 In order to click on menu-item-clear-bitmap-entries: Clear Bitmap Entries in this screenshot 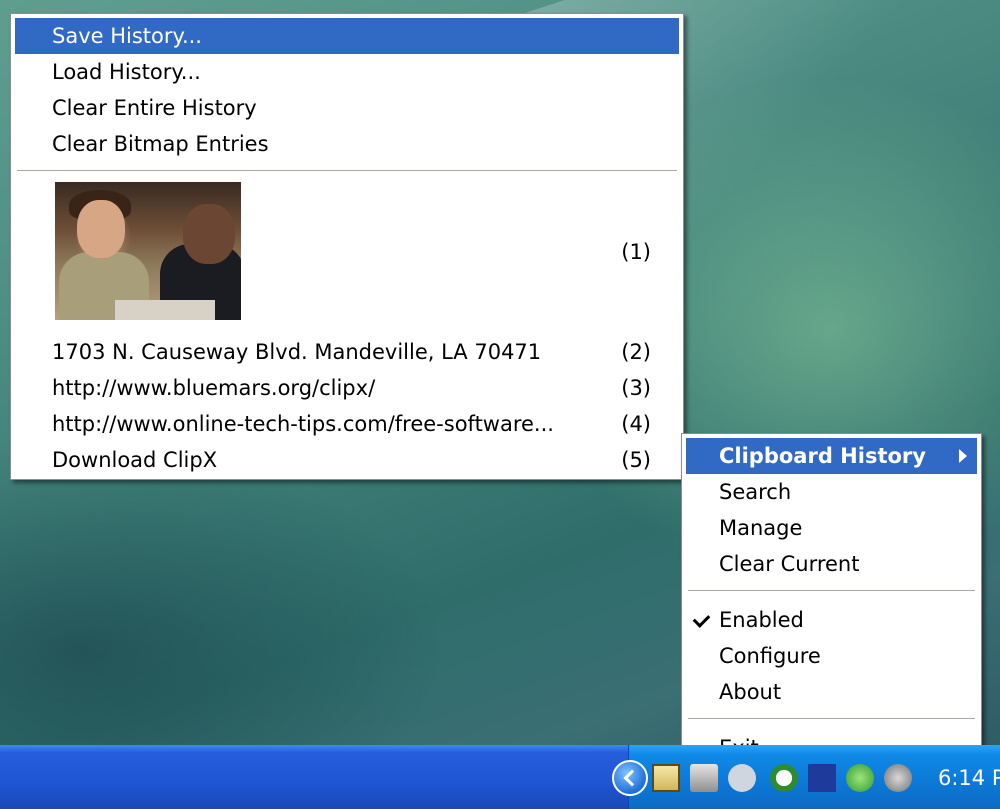, I will do `click(347, 144)`.